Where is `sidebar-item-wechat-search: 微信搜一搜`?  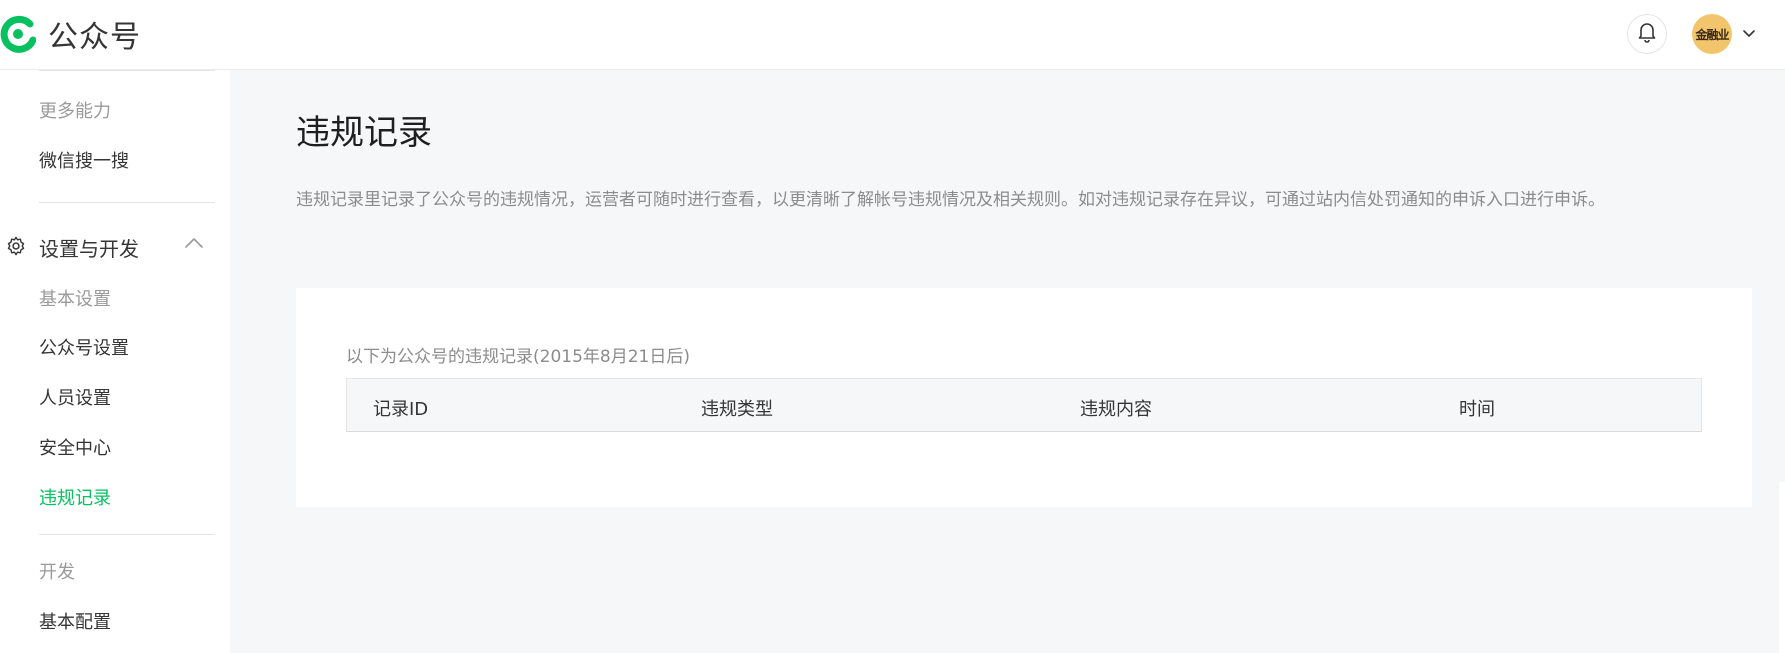
sidebar-item-wechat-search: 微信搜一搜 is located at coordinates (84, 160).